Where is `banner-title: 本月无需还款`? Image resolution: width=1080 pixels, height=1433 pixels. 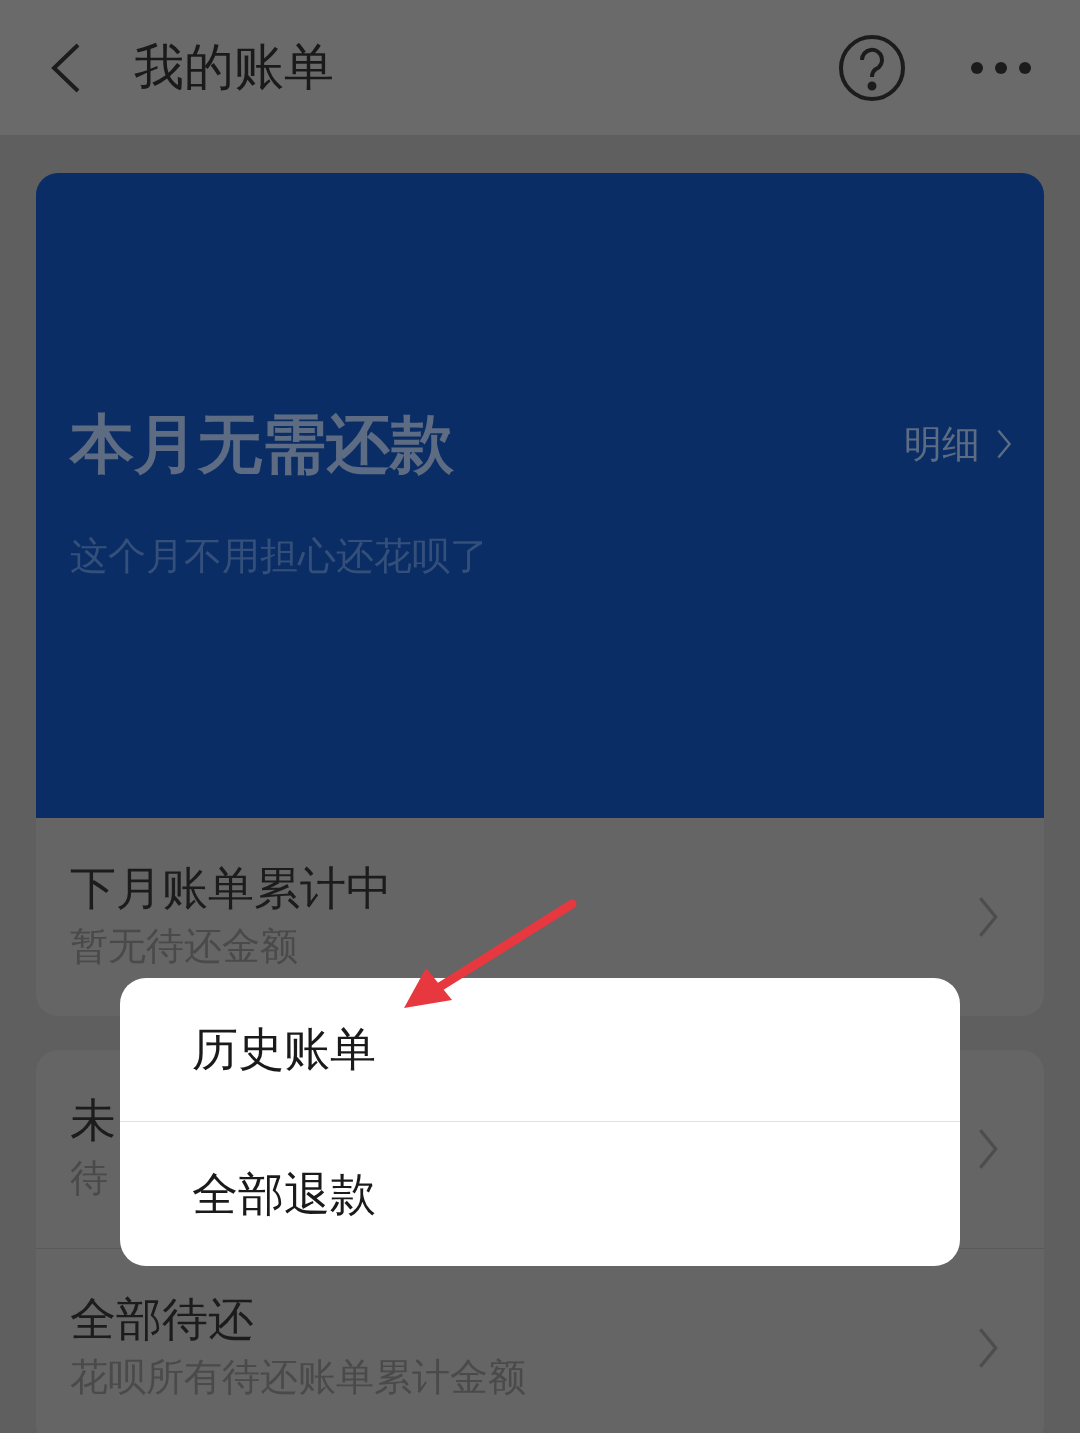
banner-title: 本月无需还款 is located at coordinates (262, 444).